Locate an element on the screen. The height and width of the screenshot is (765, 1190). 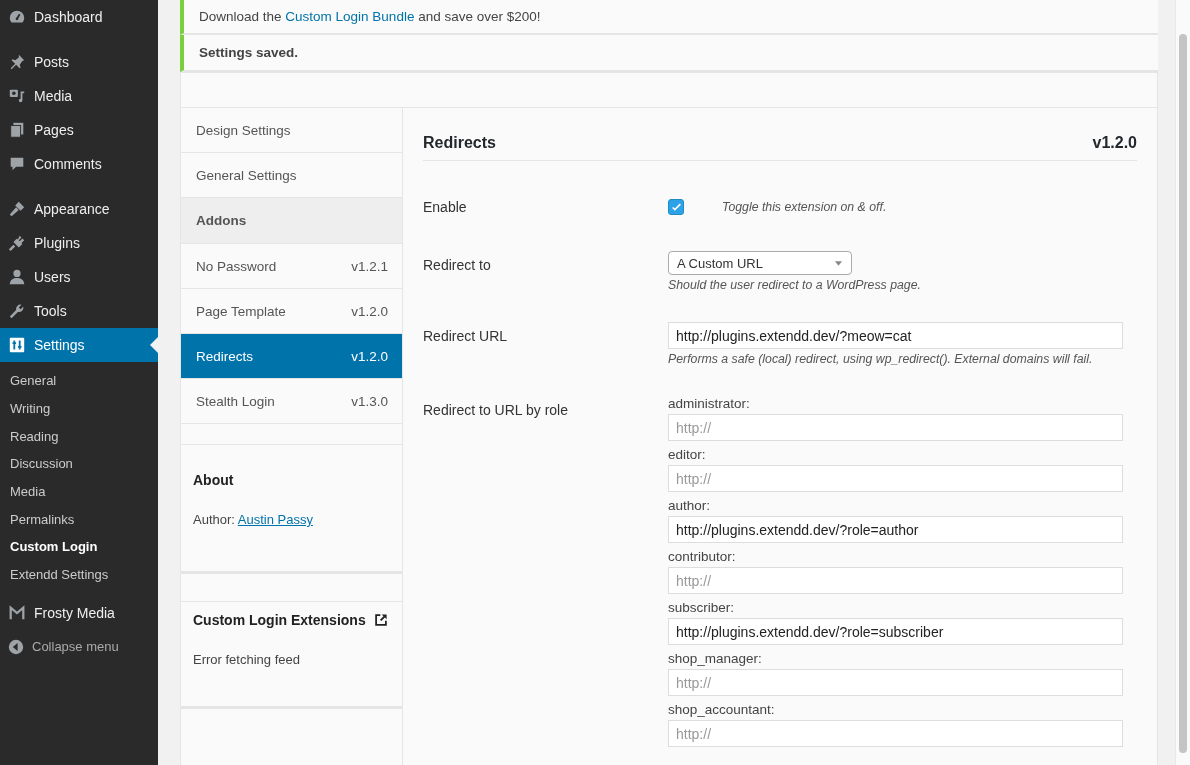
submenu-item: Custom Login is located at coordinates (79, 547).